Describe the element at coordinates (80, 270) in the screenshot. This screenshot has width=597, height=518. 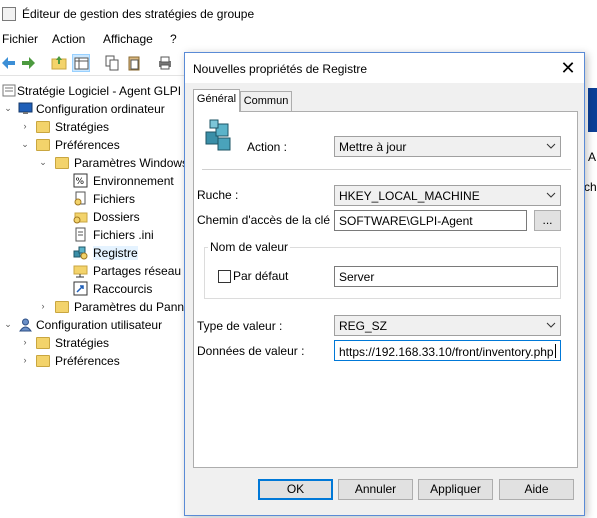
I see `network-share-icon` at that location.